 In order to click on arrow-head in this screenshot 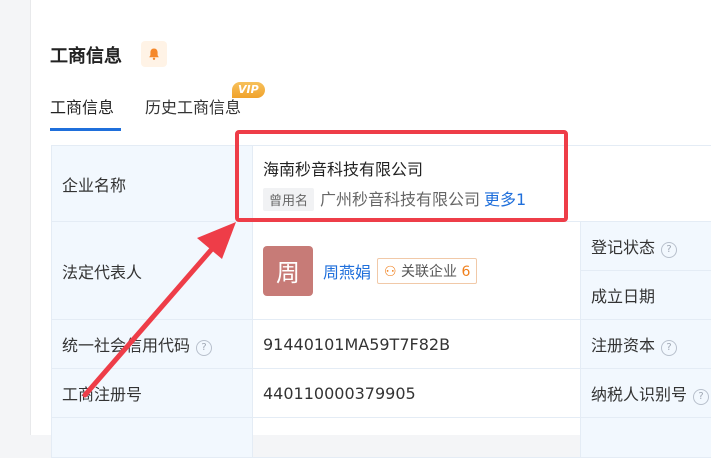, I will do `click(216, 240)`.